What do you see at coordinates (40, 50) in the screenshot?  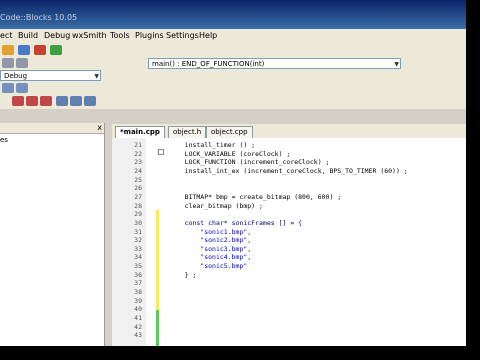 I see `stop-icon` at bounding box center [40, 50].